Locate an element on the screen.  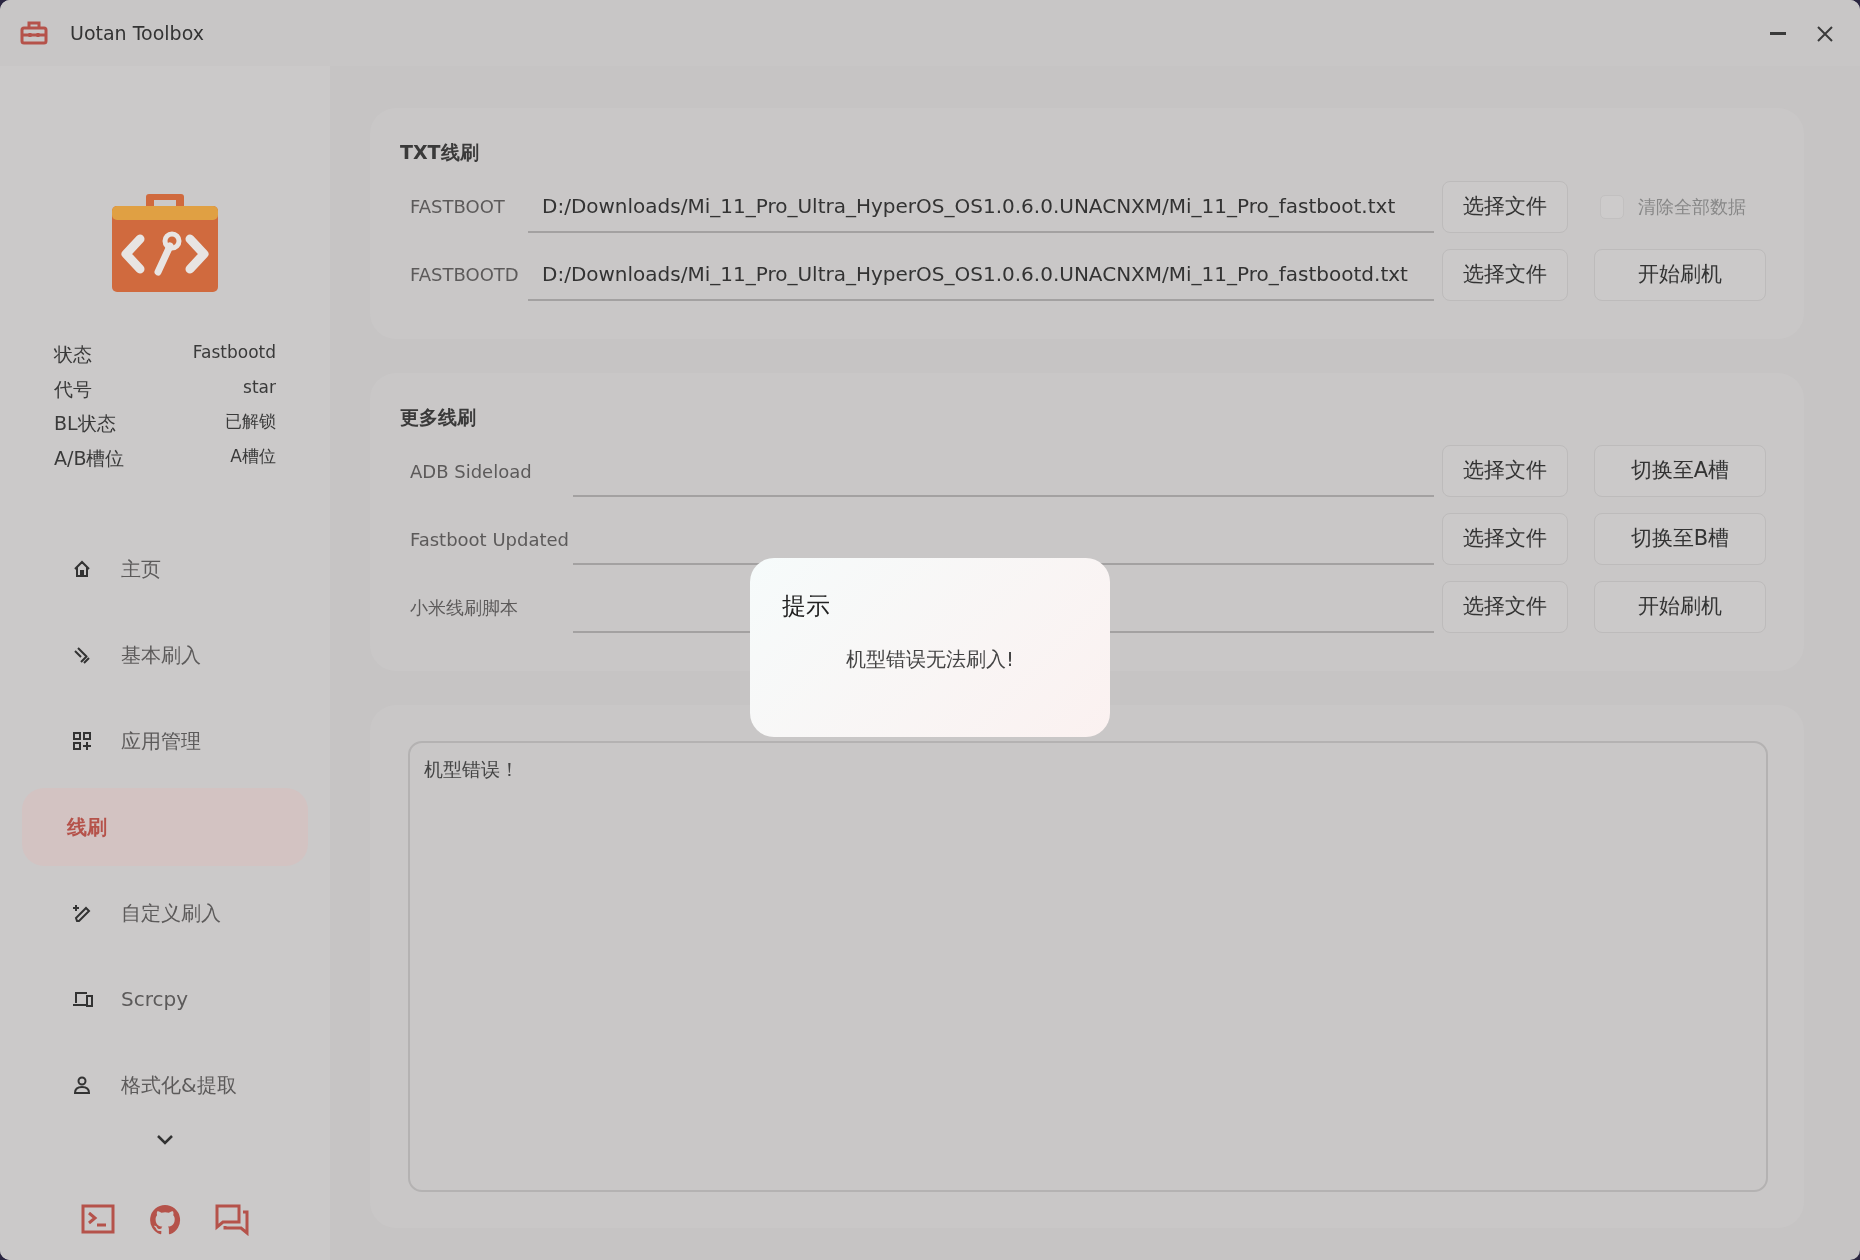
info-label: A/B槽位 is located at coordinates (90, 458).